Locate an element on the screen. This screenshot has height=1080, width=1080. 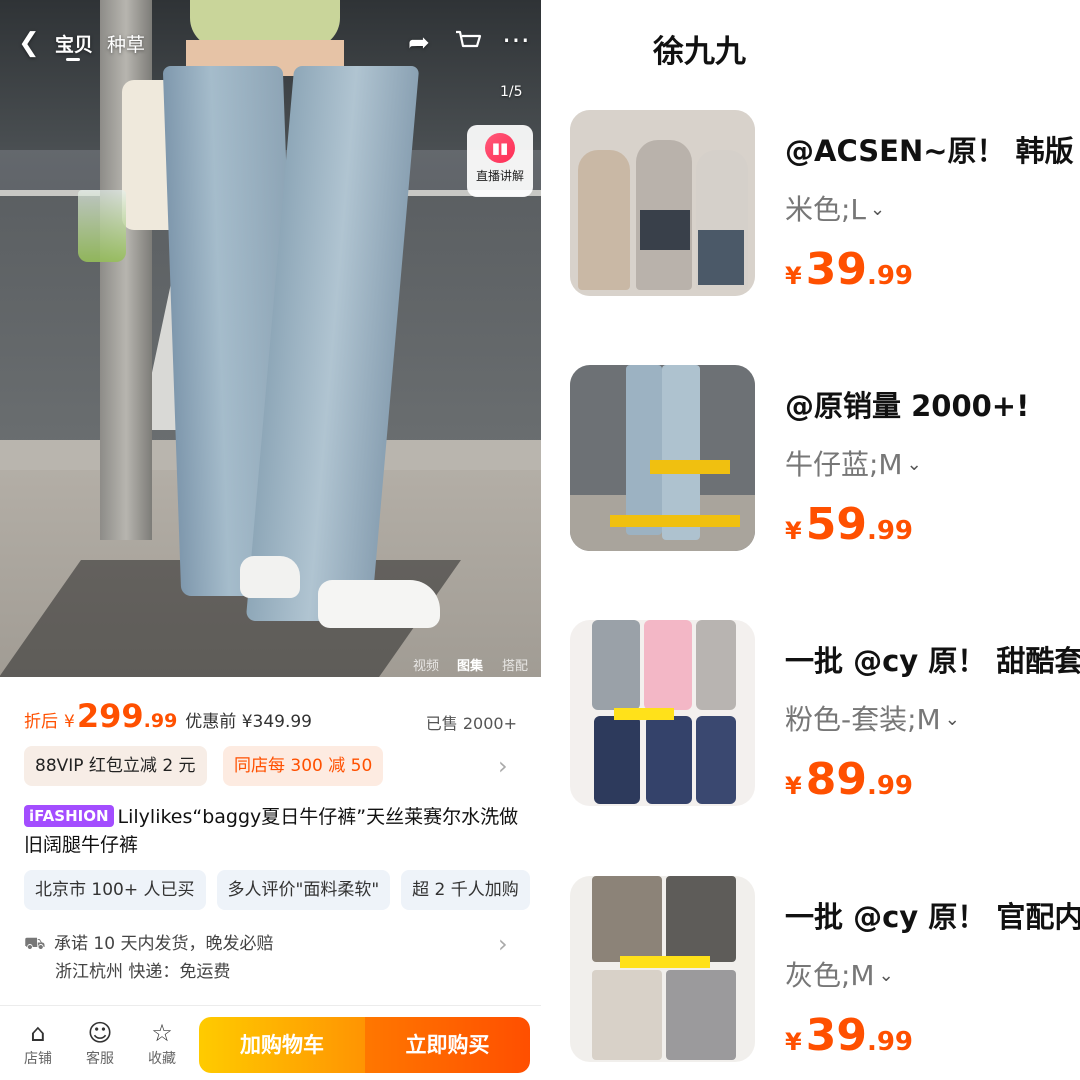
divider is located at coordinates (270, 1005).